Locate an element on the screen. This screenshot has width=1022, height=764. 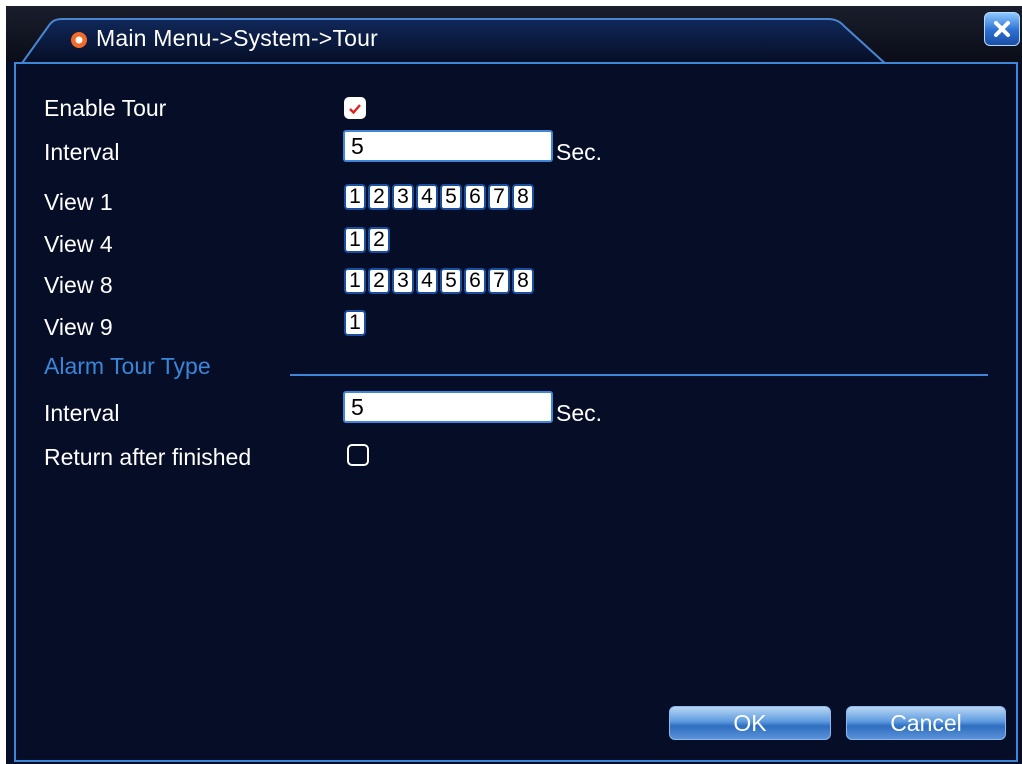
view8-channel-2: 2 is located at coordinates (379, 281).